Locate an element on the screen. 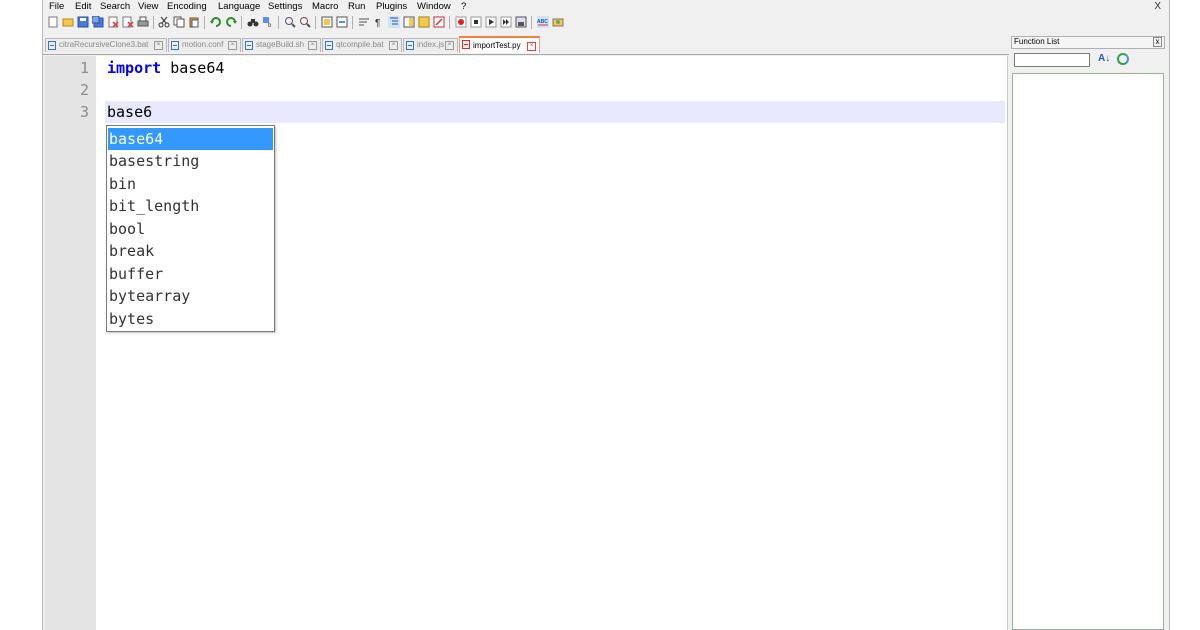 The height and width of the screenshot is (630, 1200). toolbar: b ¶ ABC is located at coordinates (395, 24).